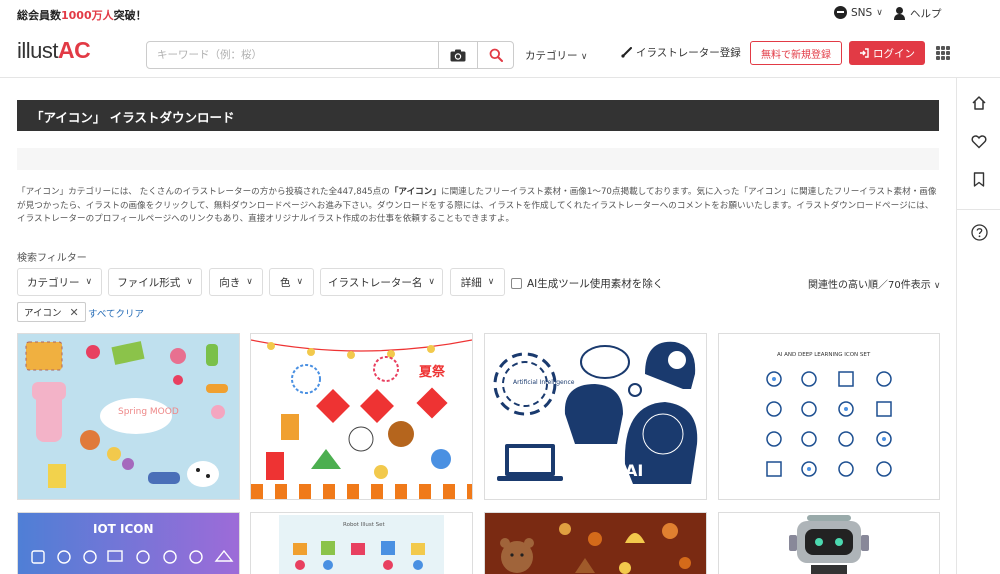  Describe the element at coordinates (544, 382) in the screenshot. I see `ai-caption-text: Artificial Intelligence` at that location.